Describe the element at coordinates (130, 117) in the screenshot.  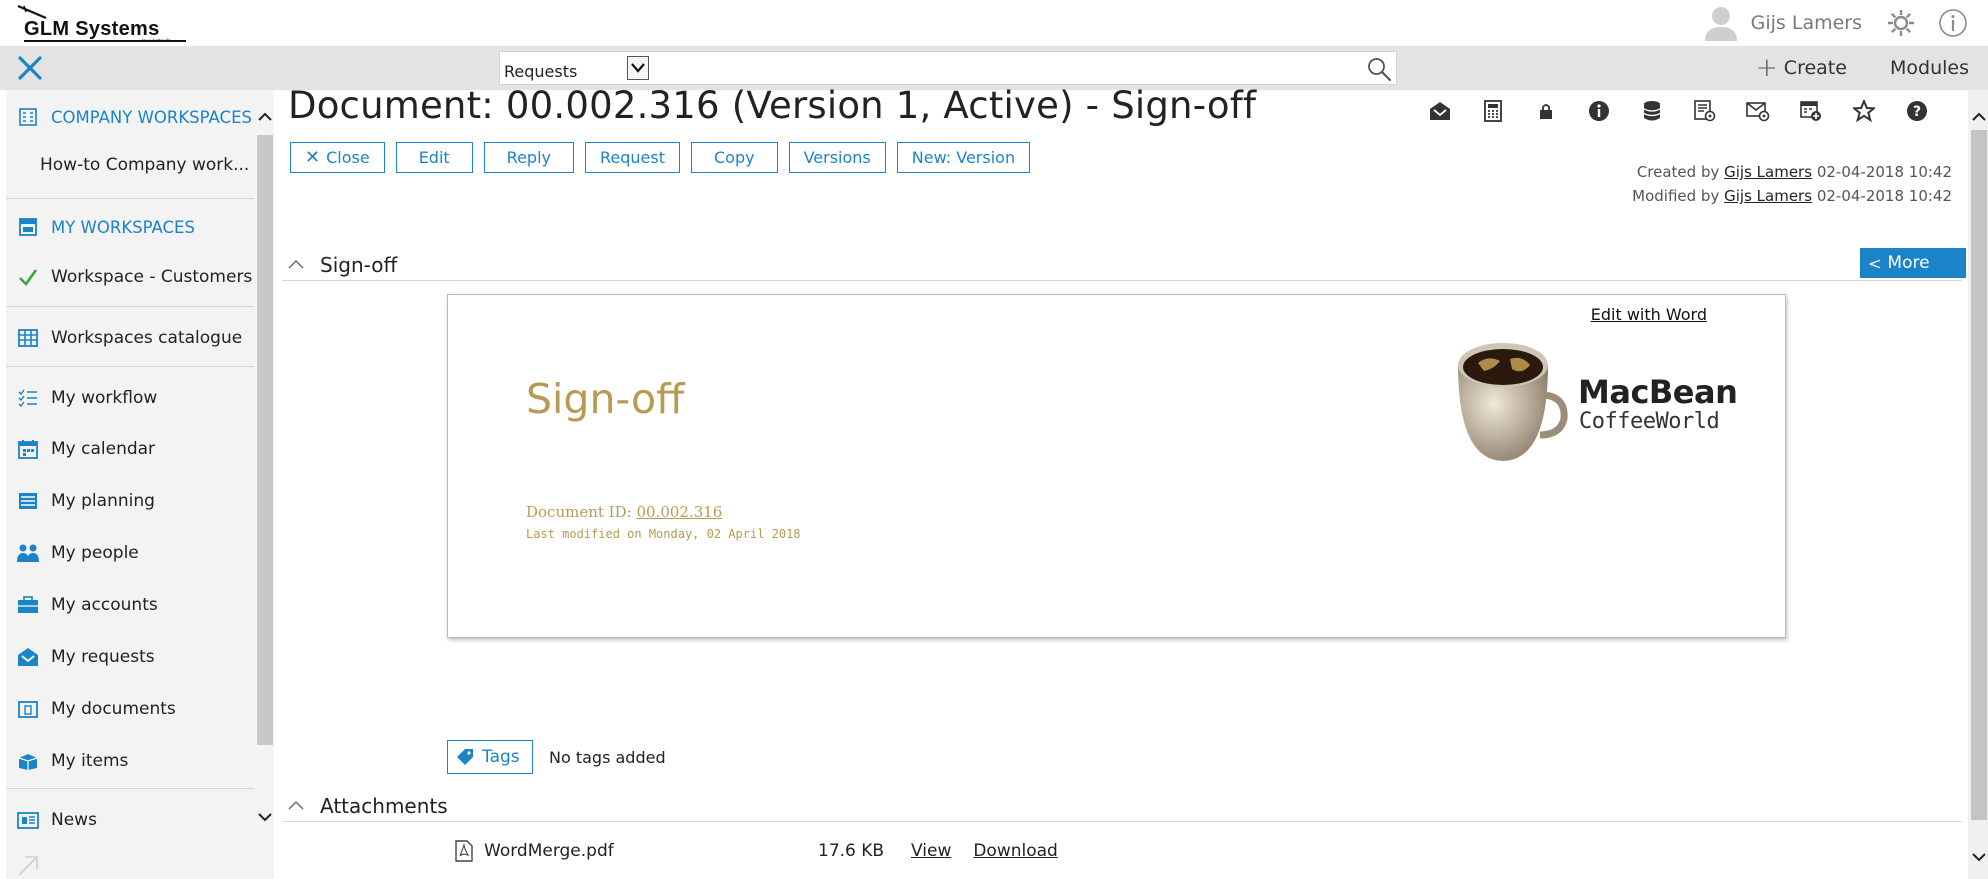
I see `sidebar-company-workspaces-header: COMPANY WORKSPACES` at that location.